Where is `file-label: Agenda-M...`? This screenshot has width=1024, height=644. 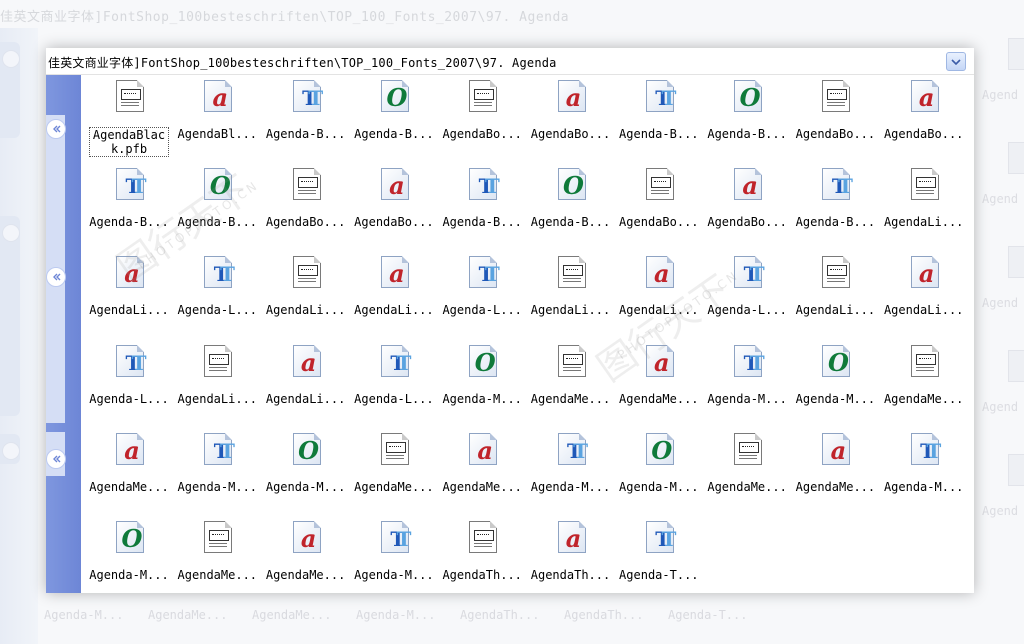
file-label: Agenda-M... is located at coordinates (129, 575).